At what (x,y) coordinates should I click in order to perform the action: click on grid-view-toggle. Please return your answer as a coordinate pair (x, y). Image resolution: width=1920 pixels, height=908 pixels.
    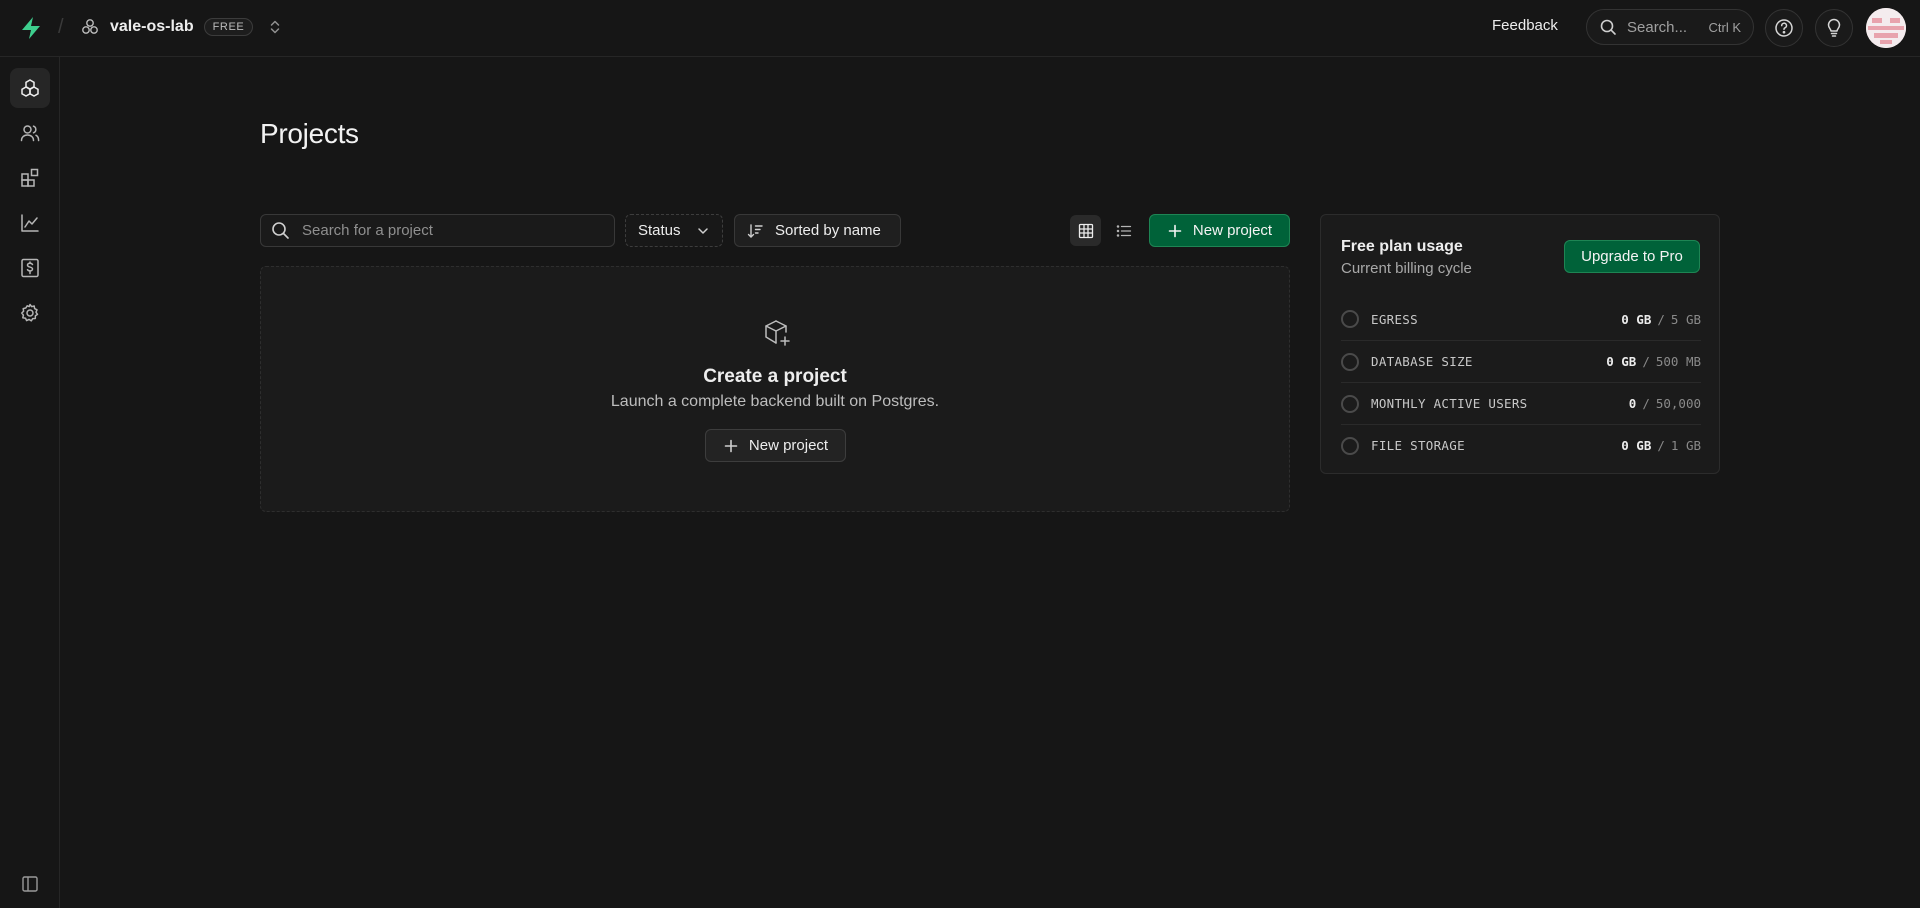
    Looking at the image, I should click on (1085, 230).